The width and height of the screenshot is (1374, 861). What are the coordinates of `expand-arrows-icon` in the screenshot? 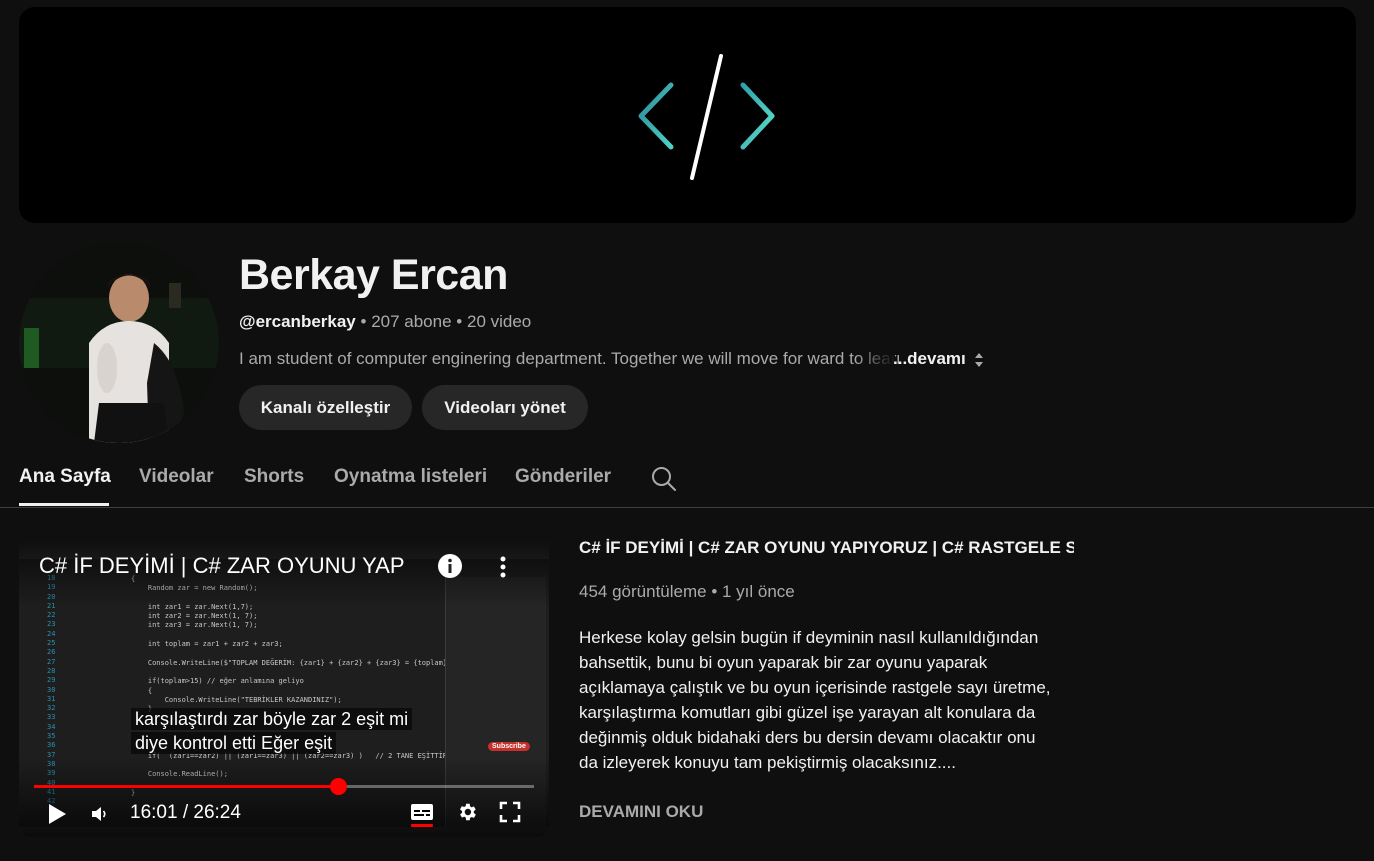 It's located at (979, 360).